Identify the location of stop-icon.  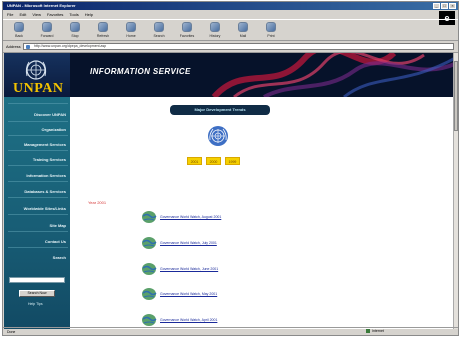
(75, 27).